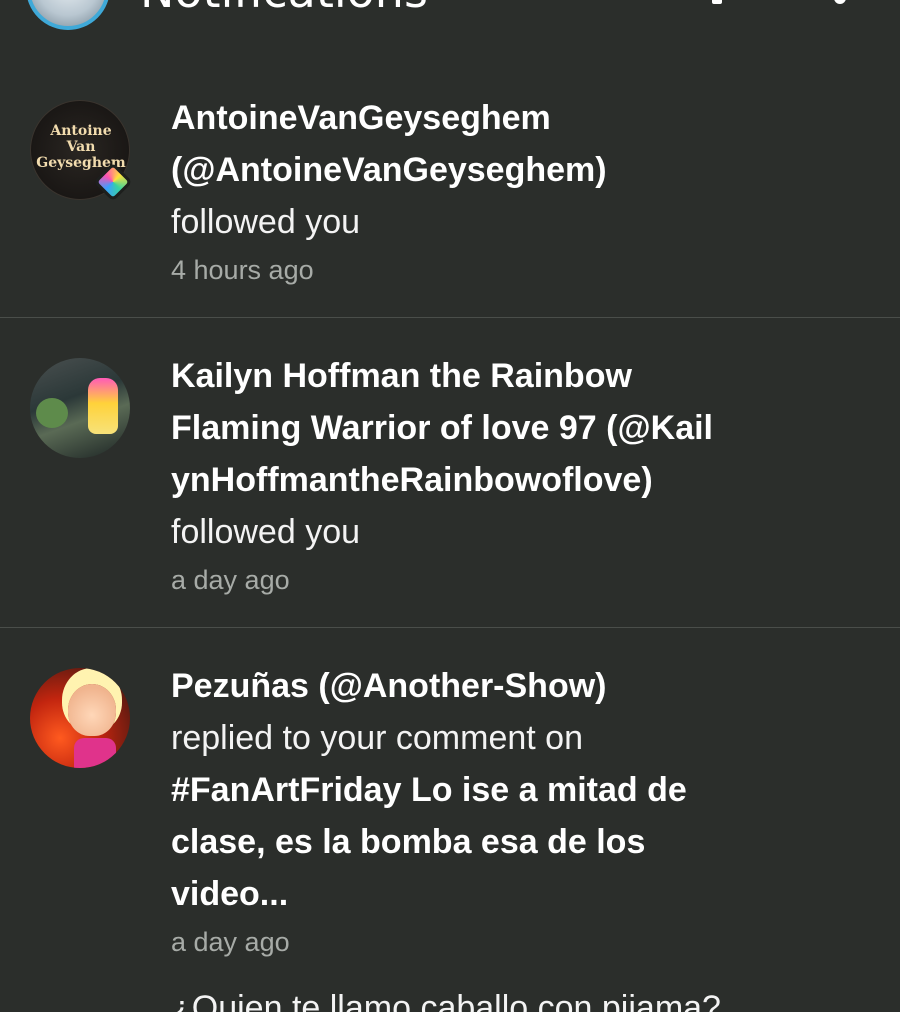 Image resolution: width=900 pixels, height=1012 pixels. Describe the element at coordinates (501, 170) in the screenshot. I see `user-handle: (@AntoineVanGeyseghem)` at that location.